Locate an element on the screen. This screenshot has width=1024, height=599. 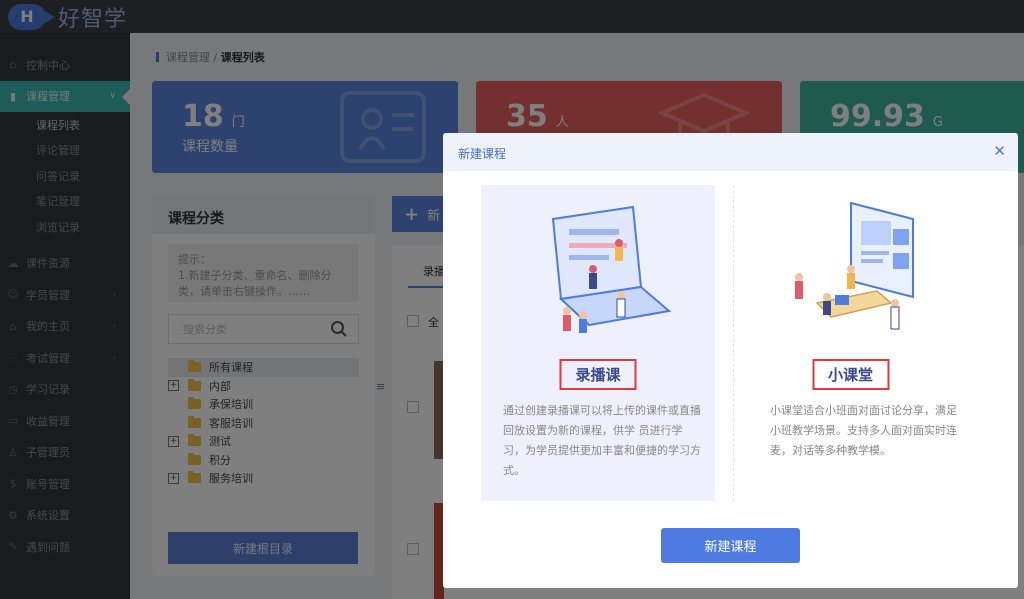
dialog-title: 新建课程 is located at coordinates (482, 154).